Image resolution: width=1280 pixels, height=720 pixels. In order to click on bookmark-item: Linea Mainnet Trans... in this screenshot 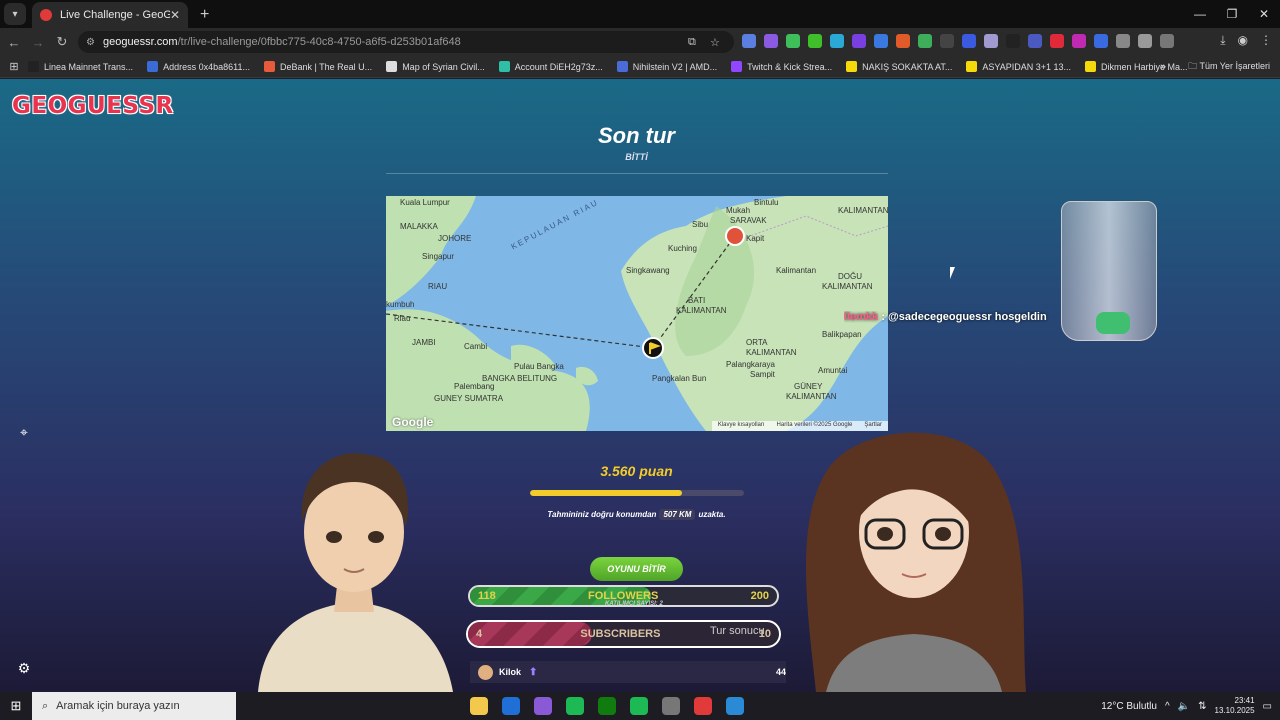, I will do `click(80, 66)`.